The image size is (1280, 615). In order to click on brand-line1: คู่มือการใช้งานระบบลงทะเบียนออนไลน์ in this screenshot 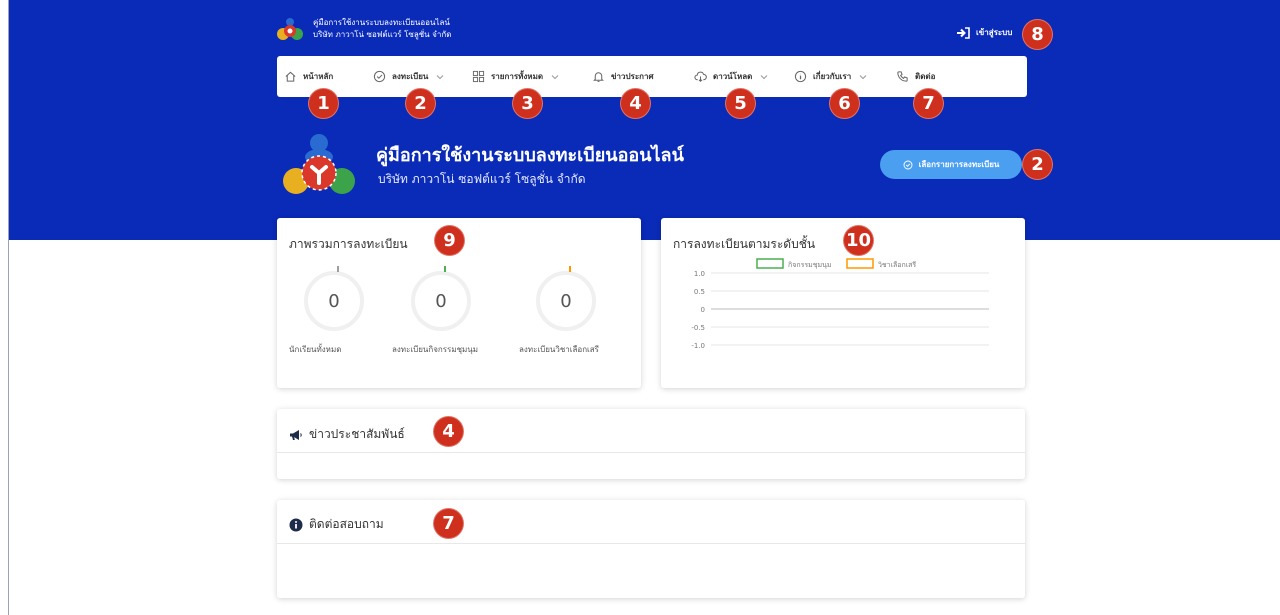, I will do `click(381, 22)`.